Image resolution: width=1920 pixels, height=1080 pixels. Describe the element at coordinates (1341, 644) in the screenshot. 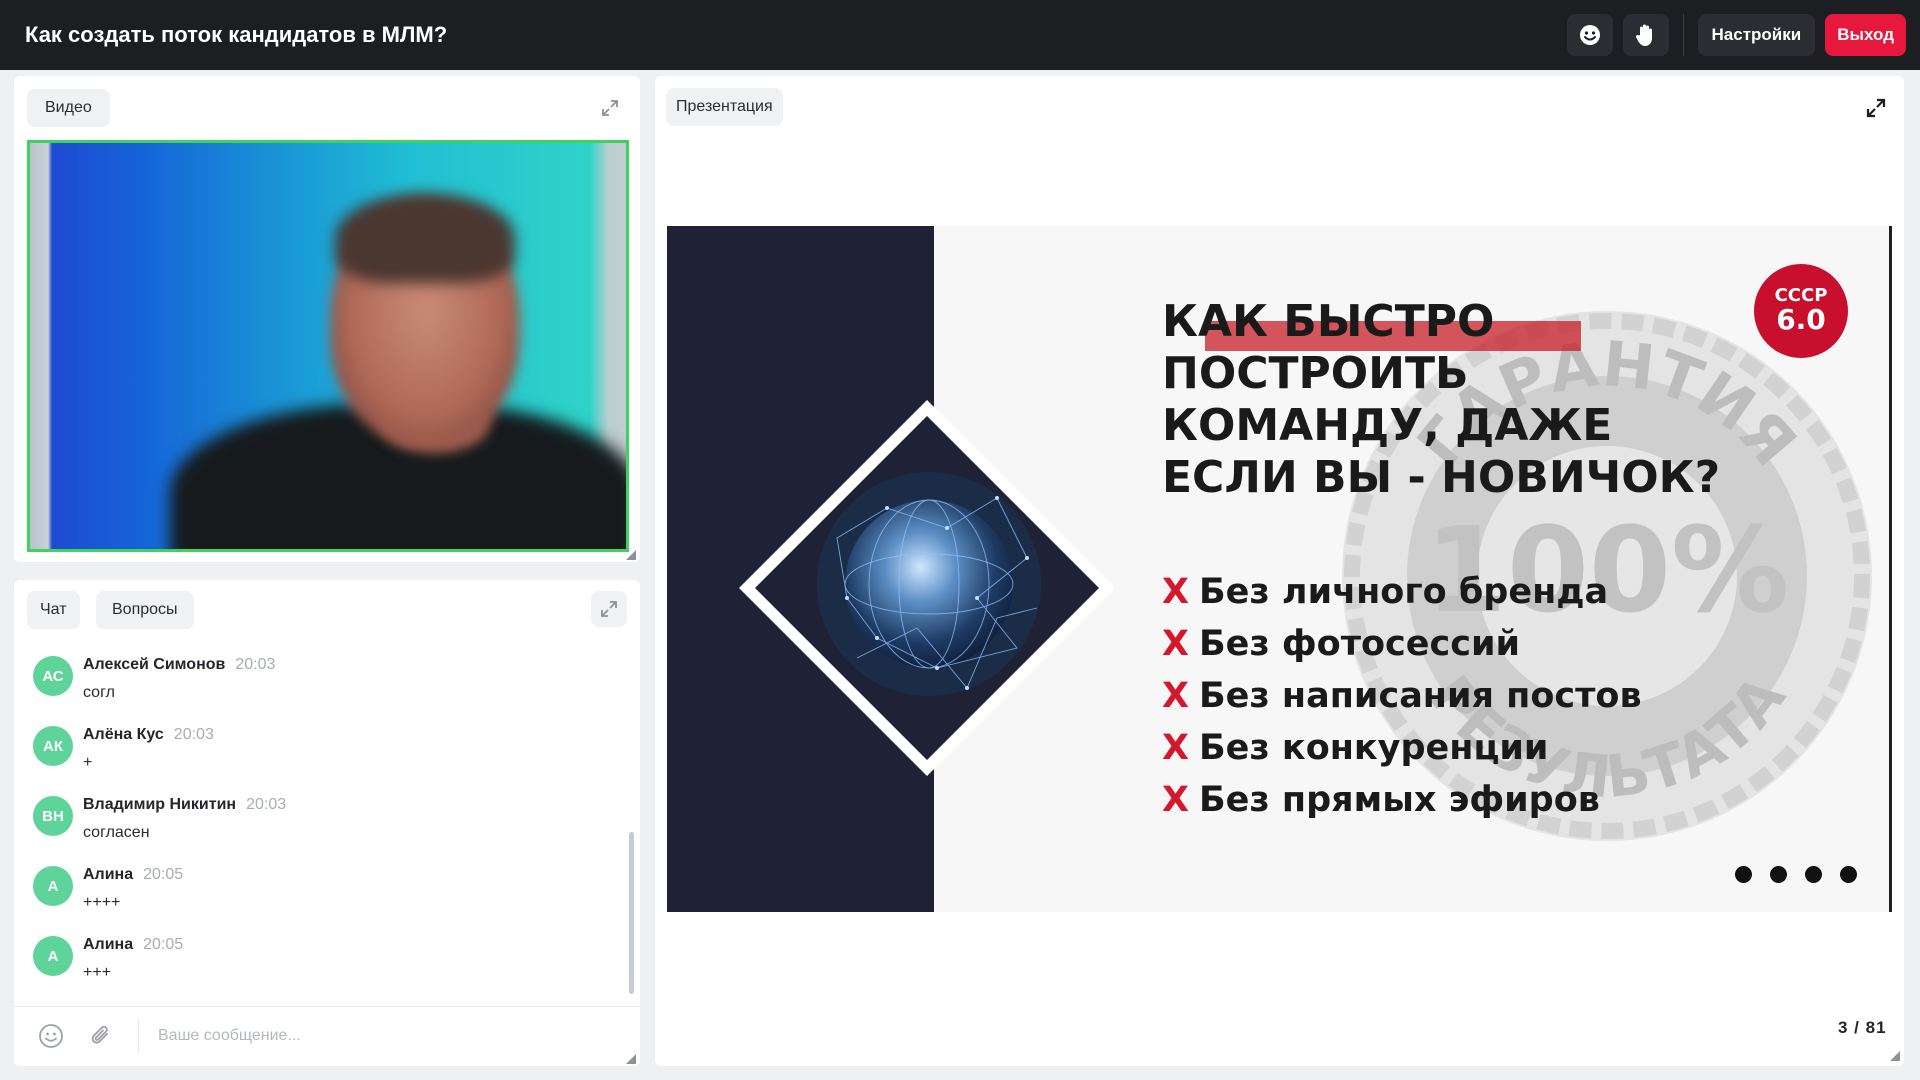

I see `bullet-item: Х Без фотосессий` at that location.